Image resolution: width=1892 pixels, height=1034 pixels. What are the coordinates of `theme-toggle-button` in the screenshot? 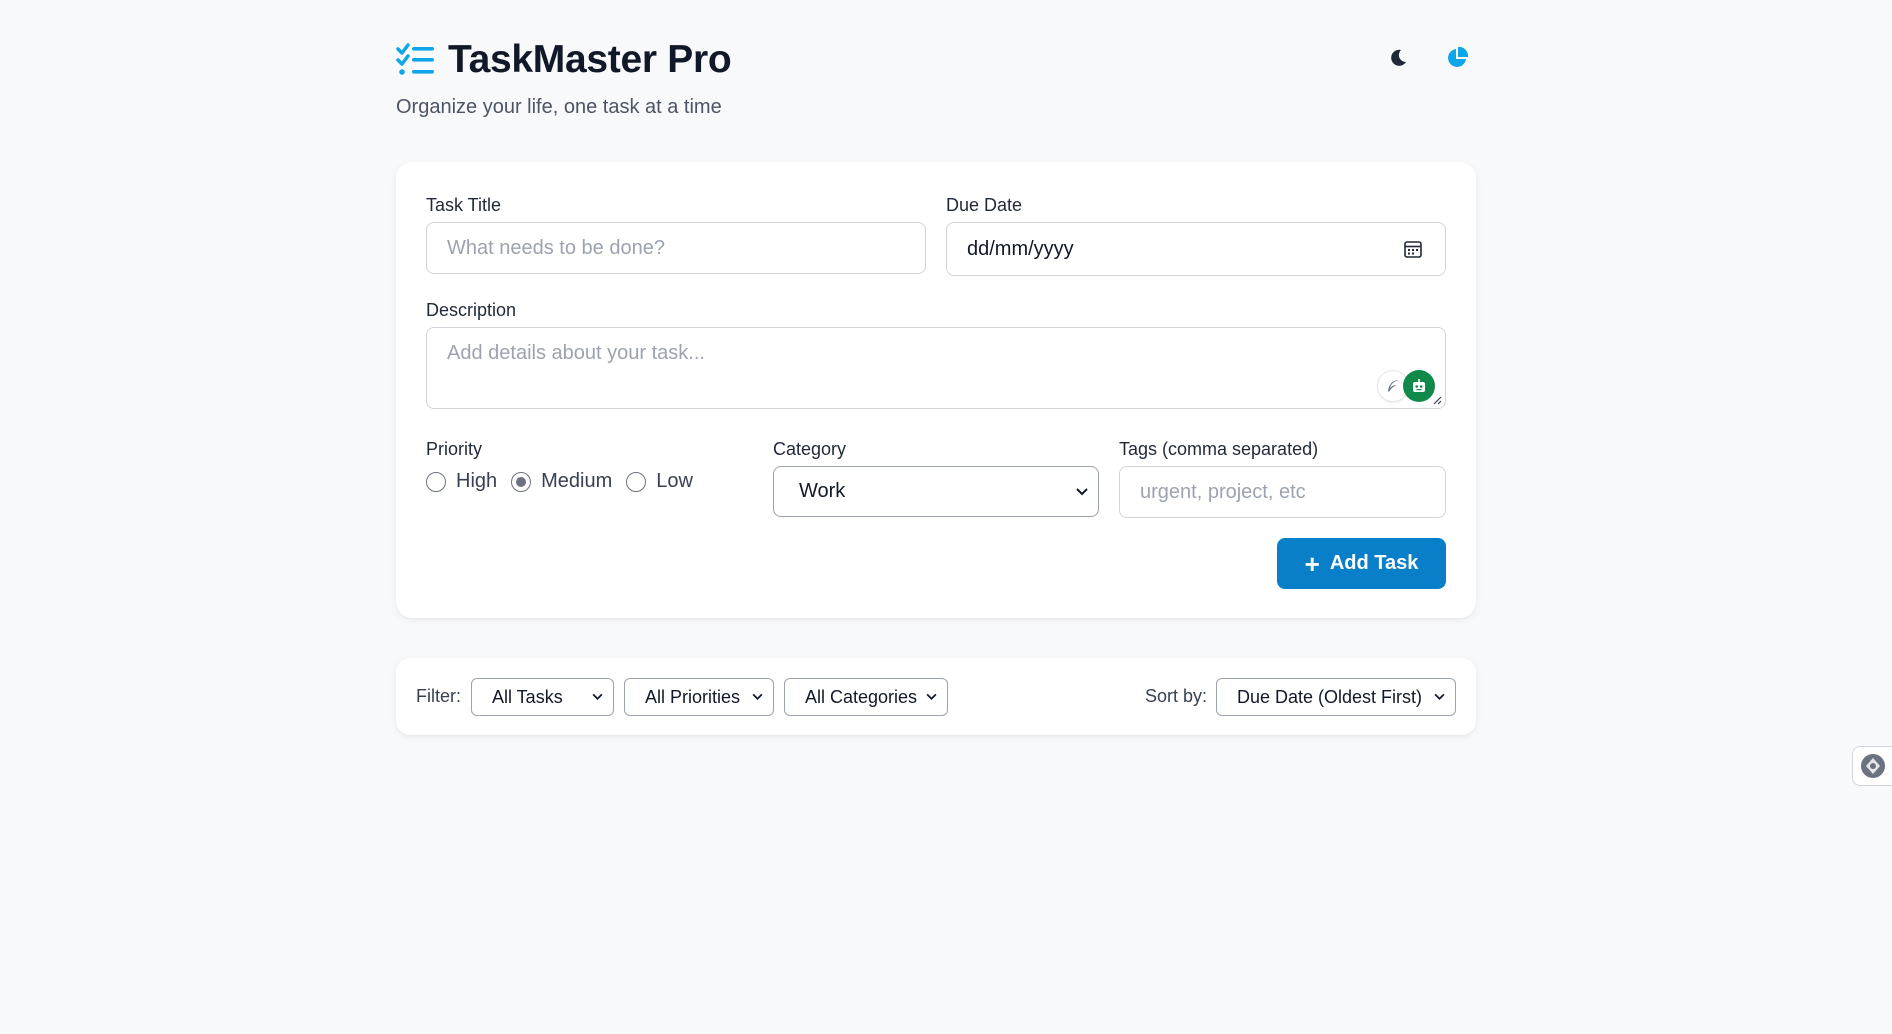 It's located at (1398, 58).